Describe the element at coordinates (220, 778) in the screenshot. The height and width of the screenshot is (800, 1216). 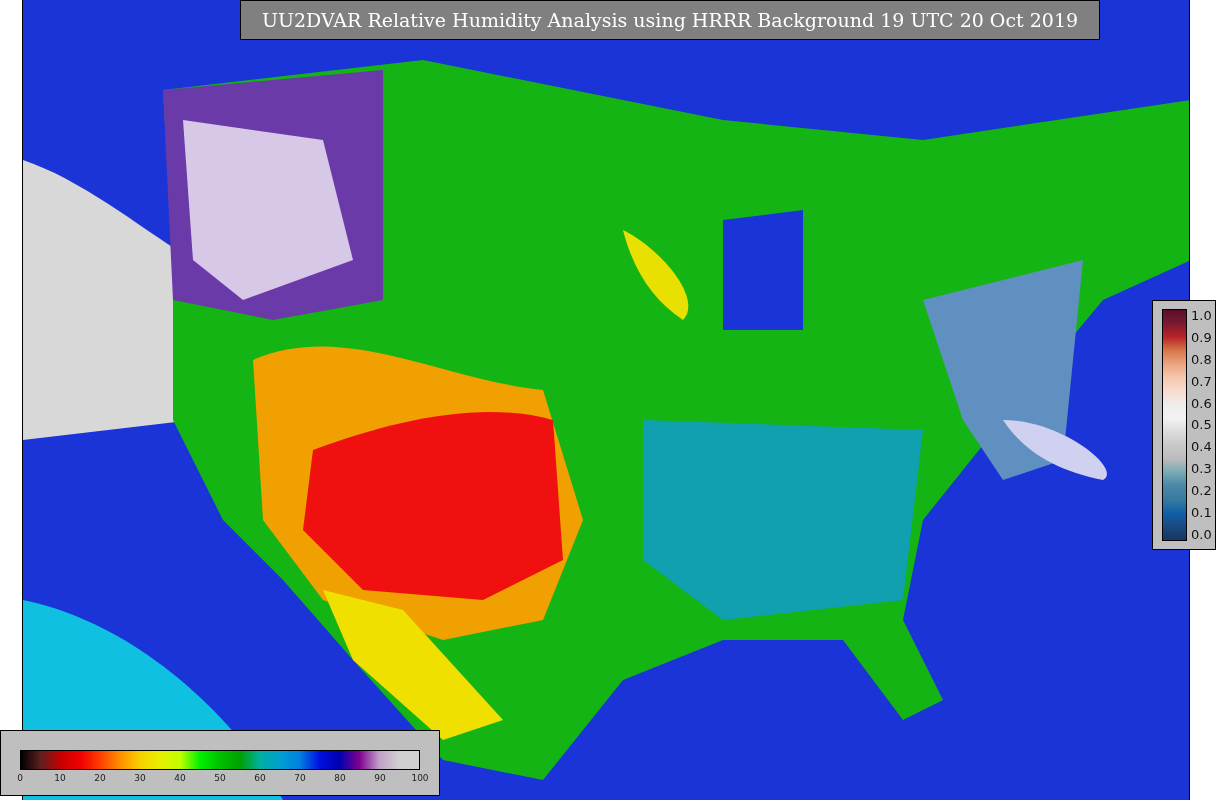
I see `scale-label: 50` at that location.